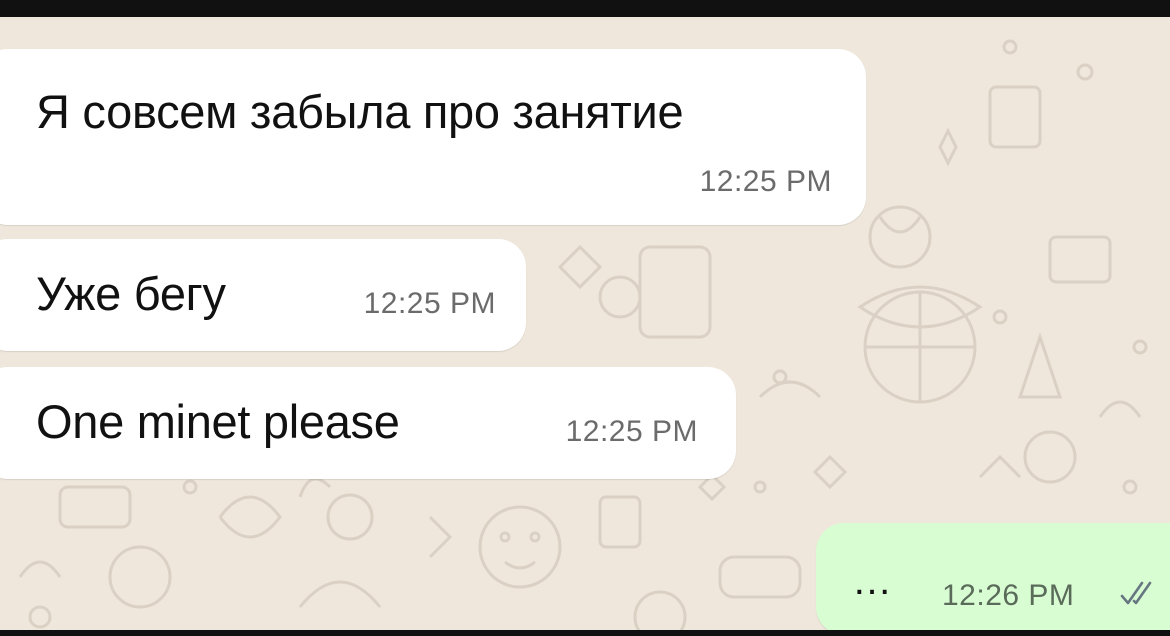 This screenshot has height=636, width=1170. I want to click on message-bubble-incoming: One minet please 12:25 PM, so click(368, 423).